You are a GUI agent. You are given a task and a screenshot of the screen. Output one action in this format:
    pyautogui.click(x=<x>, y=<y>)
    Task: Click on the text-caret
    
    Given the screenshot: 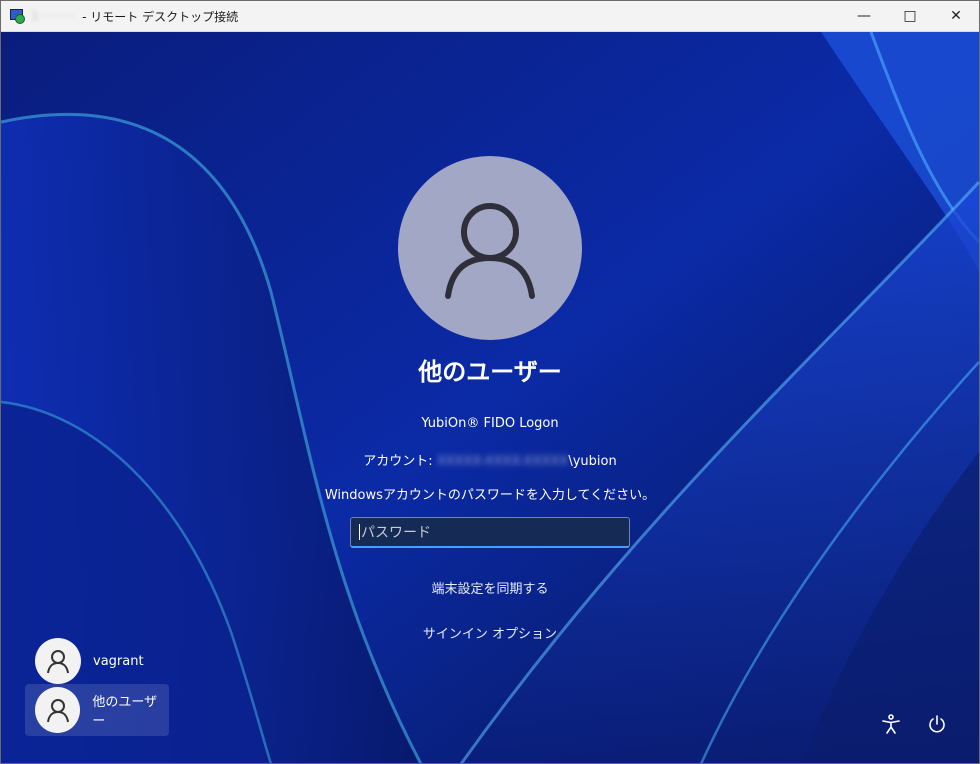 What is the action you would take?
    pyautogui.click(x=359, y=532)
    